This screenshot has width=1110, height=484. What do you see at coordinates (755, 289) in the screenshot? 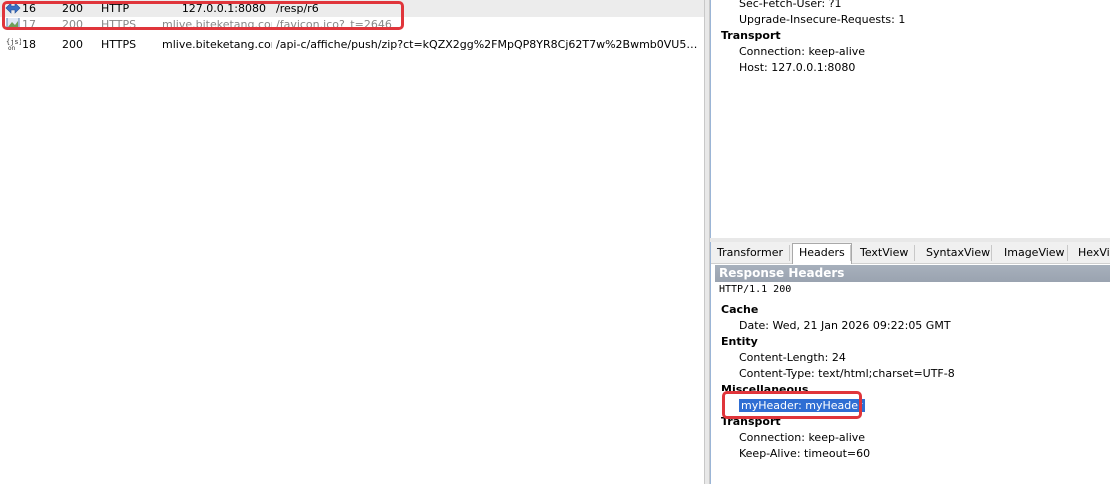
I see `status-line: HTTP/1.1 200` at bounding box center [755, 289].